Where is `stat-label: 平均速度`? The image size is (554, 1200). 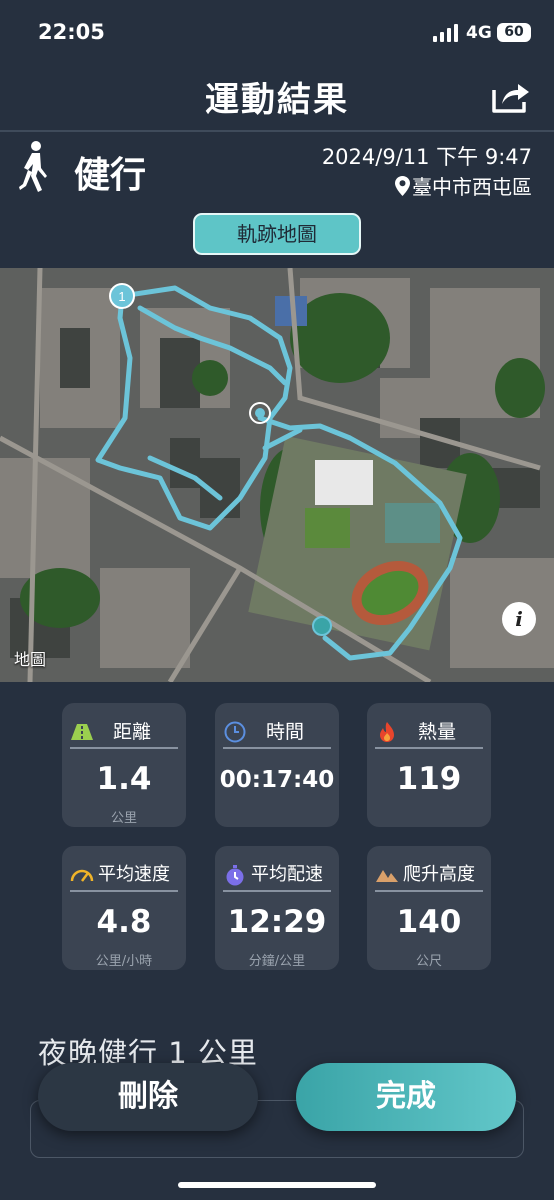 stat-label: 平均速度 is located at coordinates (134, 874).